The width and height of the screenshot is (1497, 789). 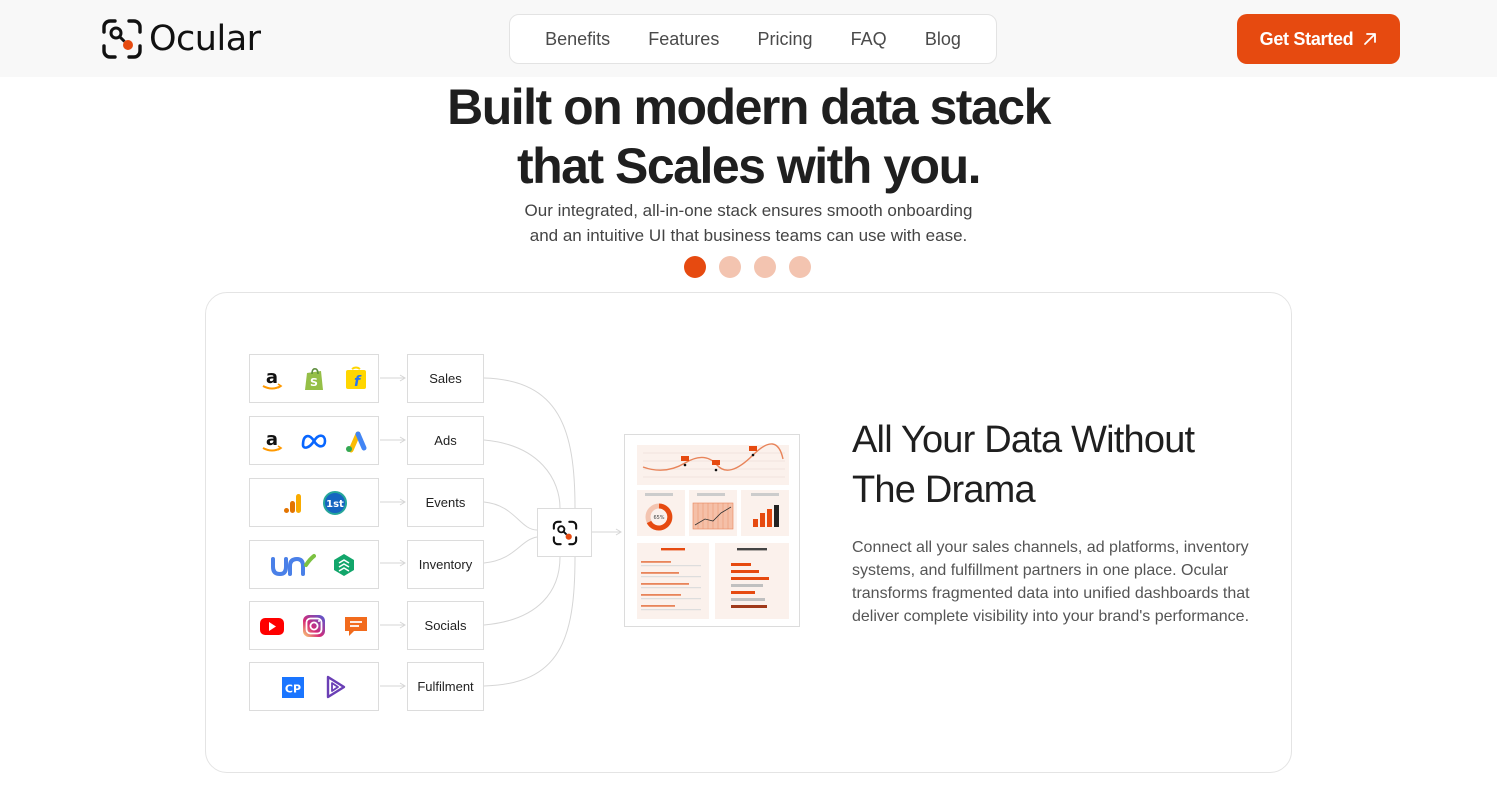 What do you see at coordinates (445, 502) in the screenshot?
I see `category-events: Events` at bounding box center [445, 502].